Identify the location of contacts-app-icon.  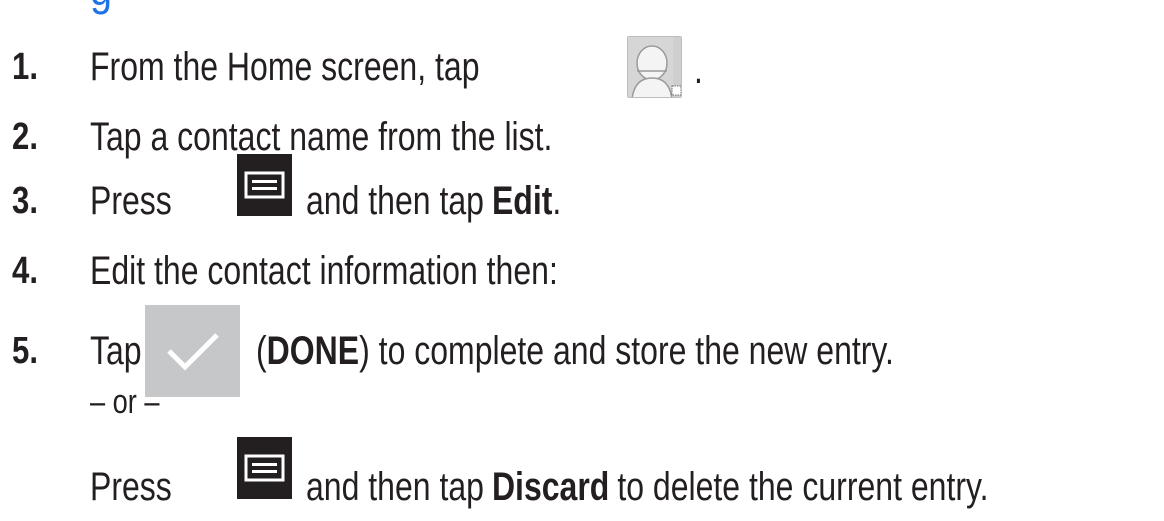
(654, 67).